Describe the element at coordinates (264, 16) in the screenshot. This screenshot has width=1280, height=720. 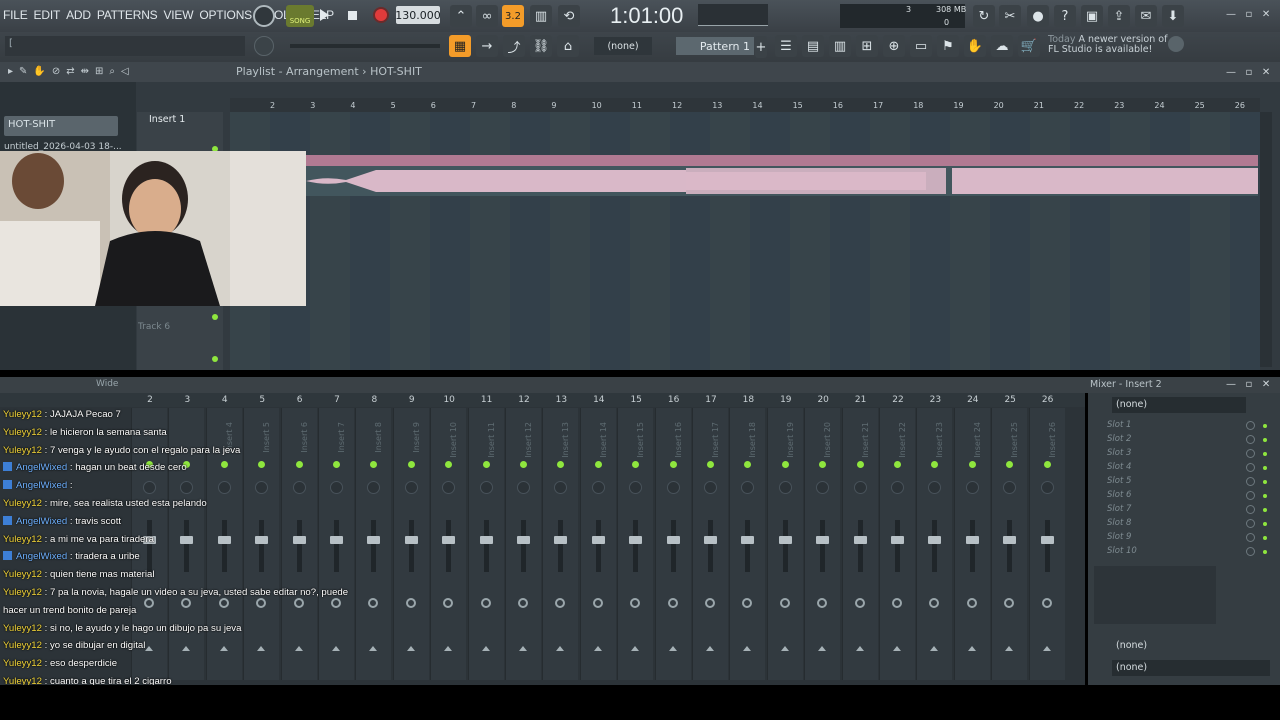
I see `master-knob` at that location.